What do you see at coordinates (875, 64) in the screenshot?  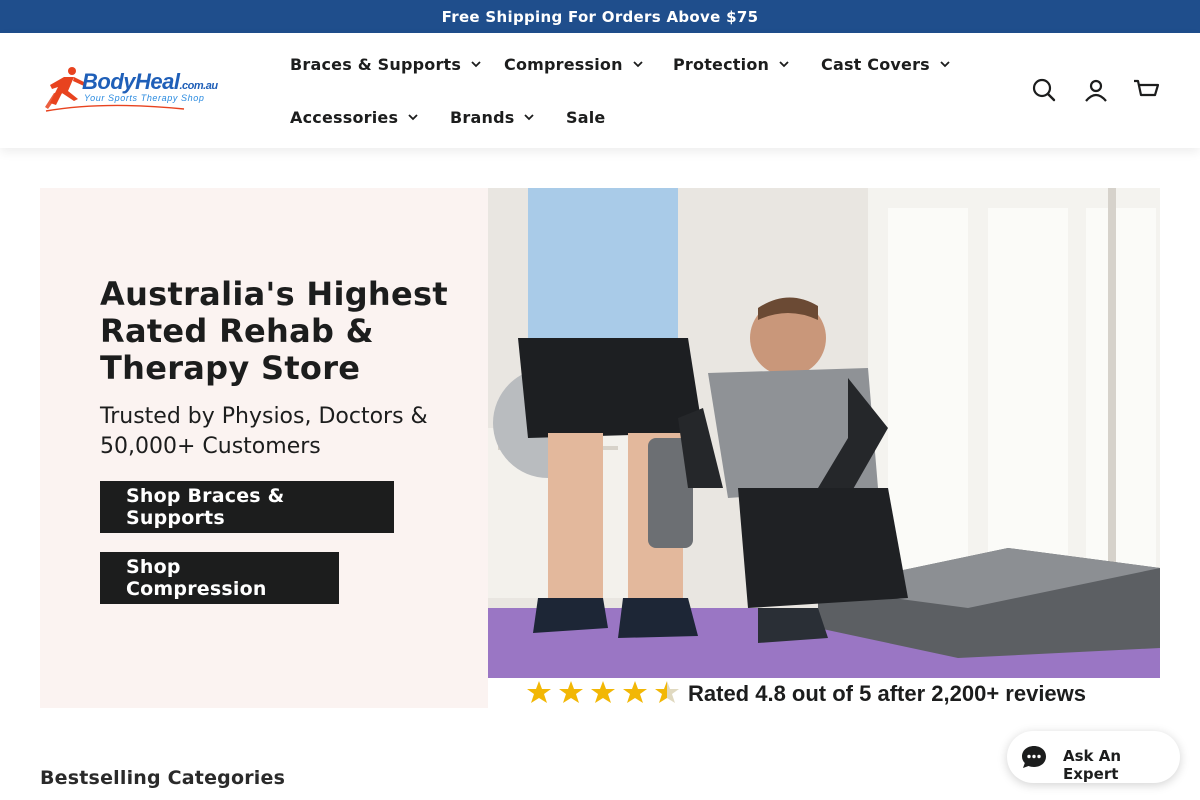 I see `nav-item-label: Cast Covers` at bounding box center [875, 64].